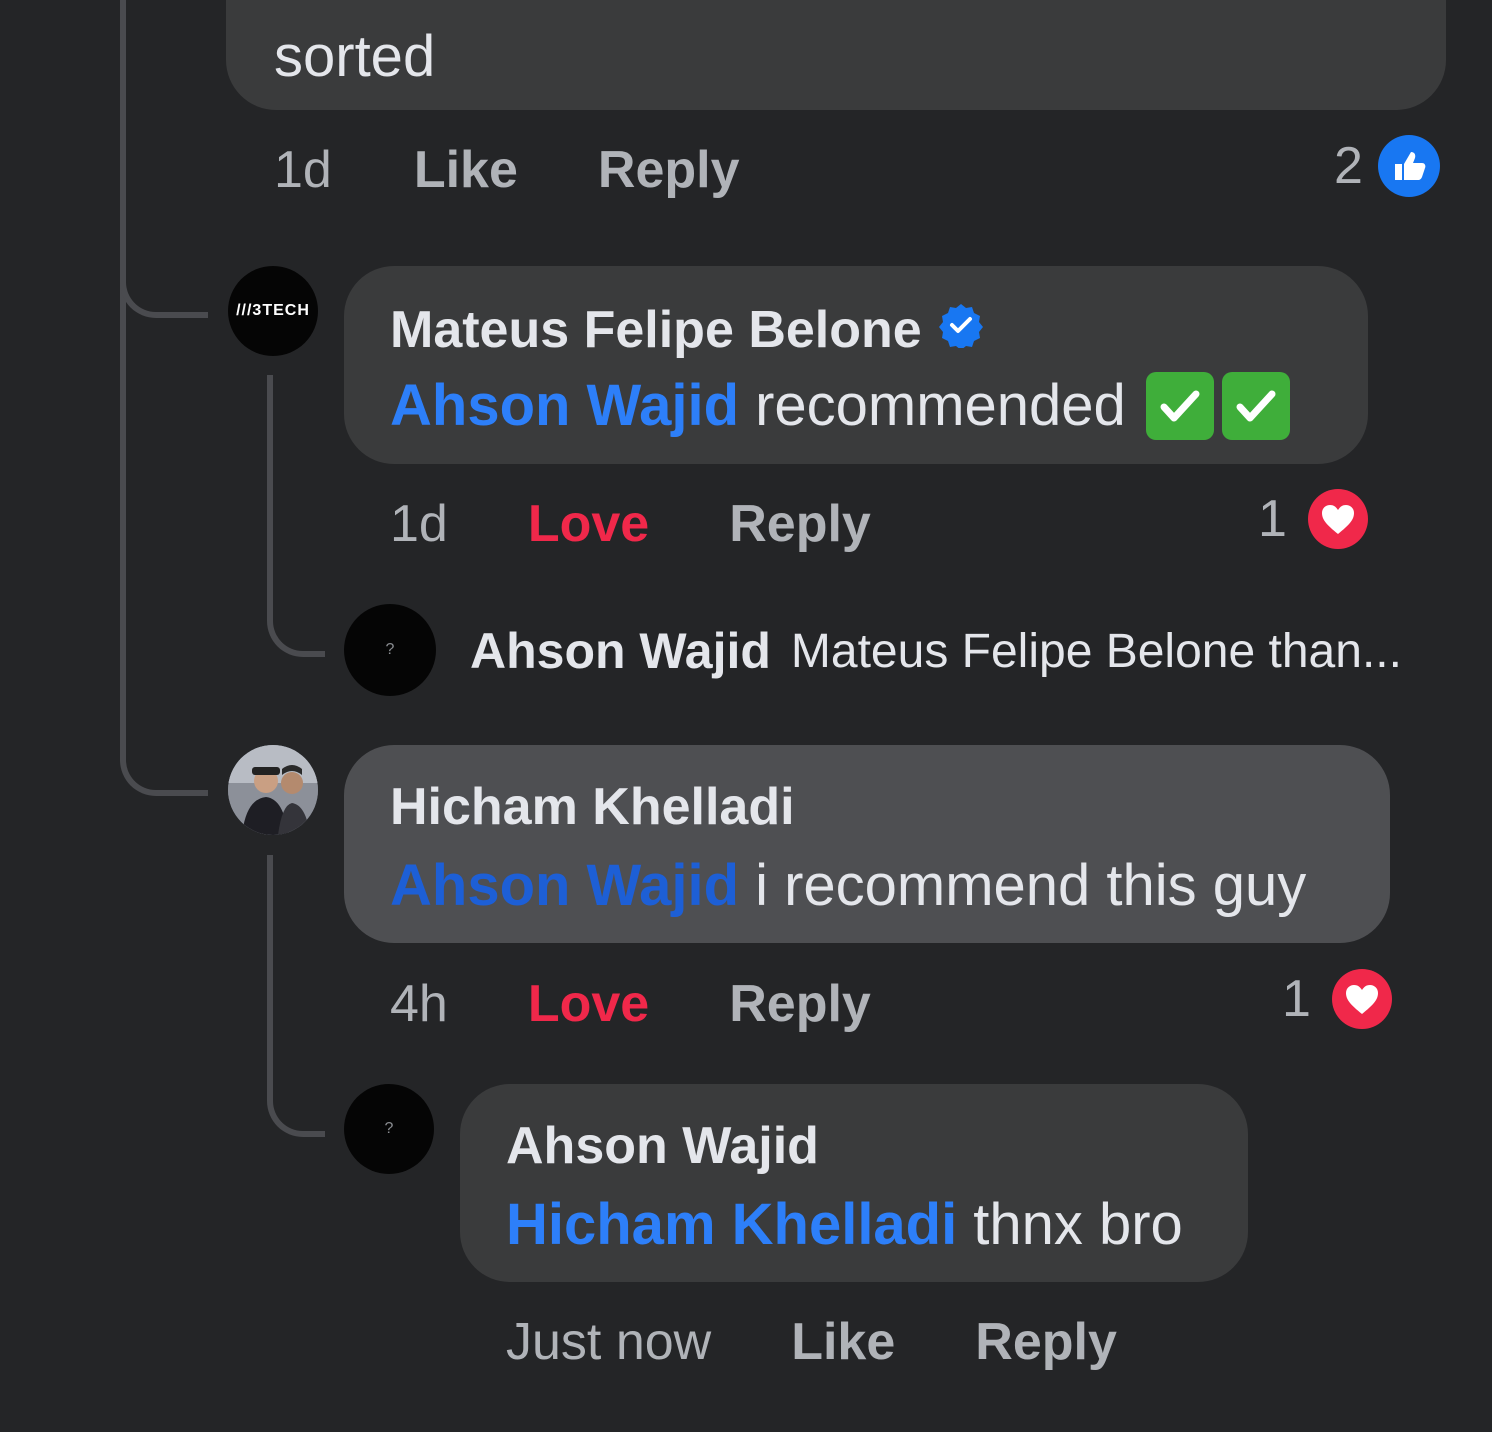 Image resolution: width=1492 pixels, height=1432 pixels. Describe the element at coordinates (296, 996) in the screenshot. I see `thread-connector-hicham-reply` at that location.